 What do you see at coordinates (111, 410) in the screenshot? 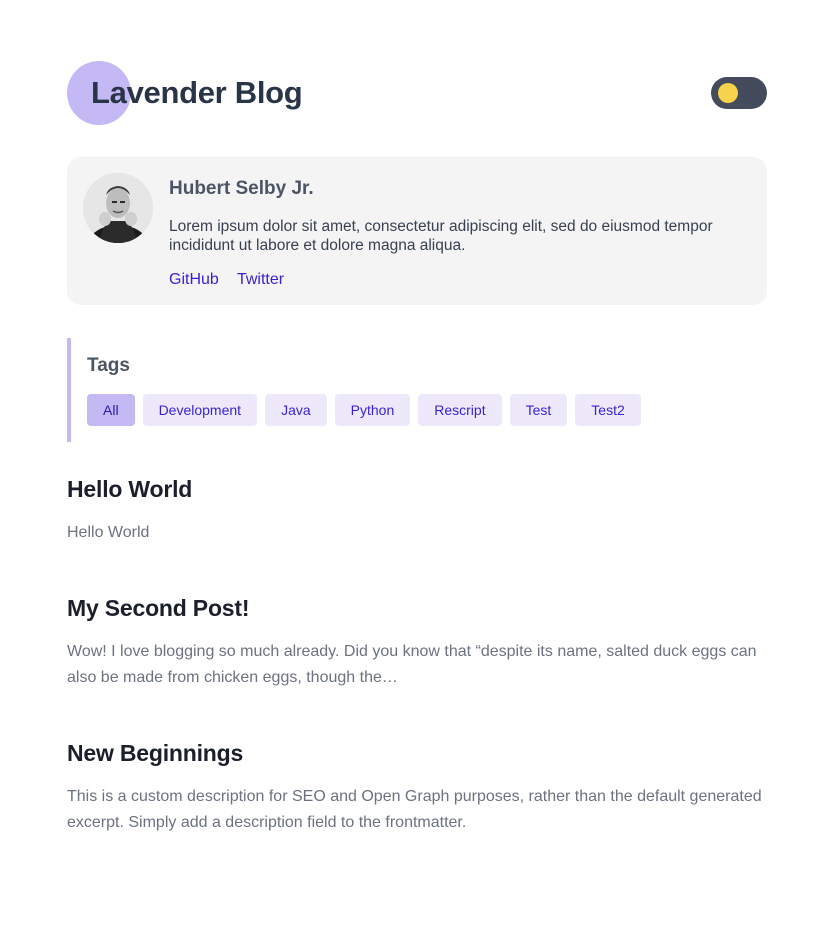
I see `tag-all: All` at bounding box center [111, 410].